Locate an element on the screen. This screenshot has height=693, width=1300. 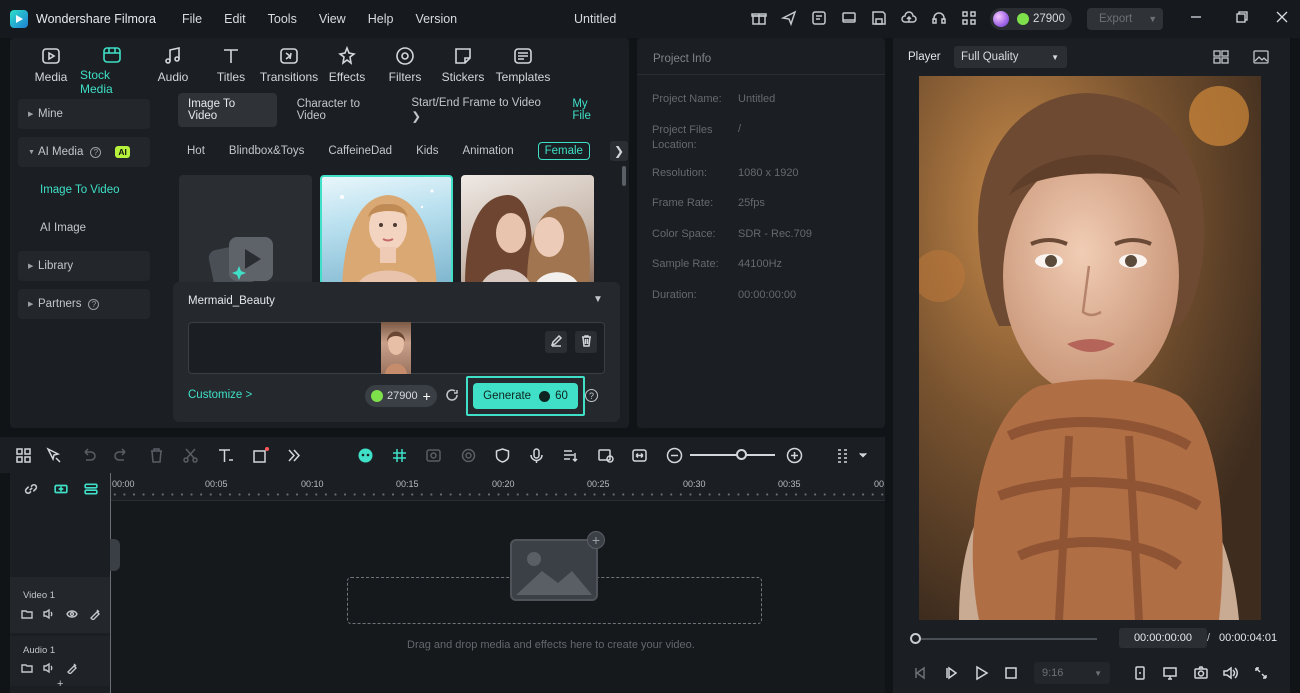
add-audio-track-icon is located at coordinates (90, 488).